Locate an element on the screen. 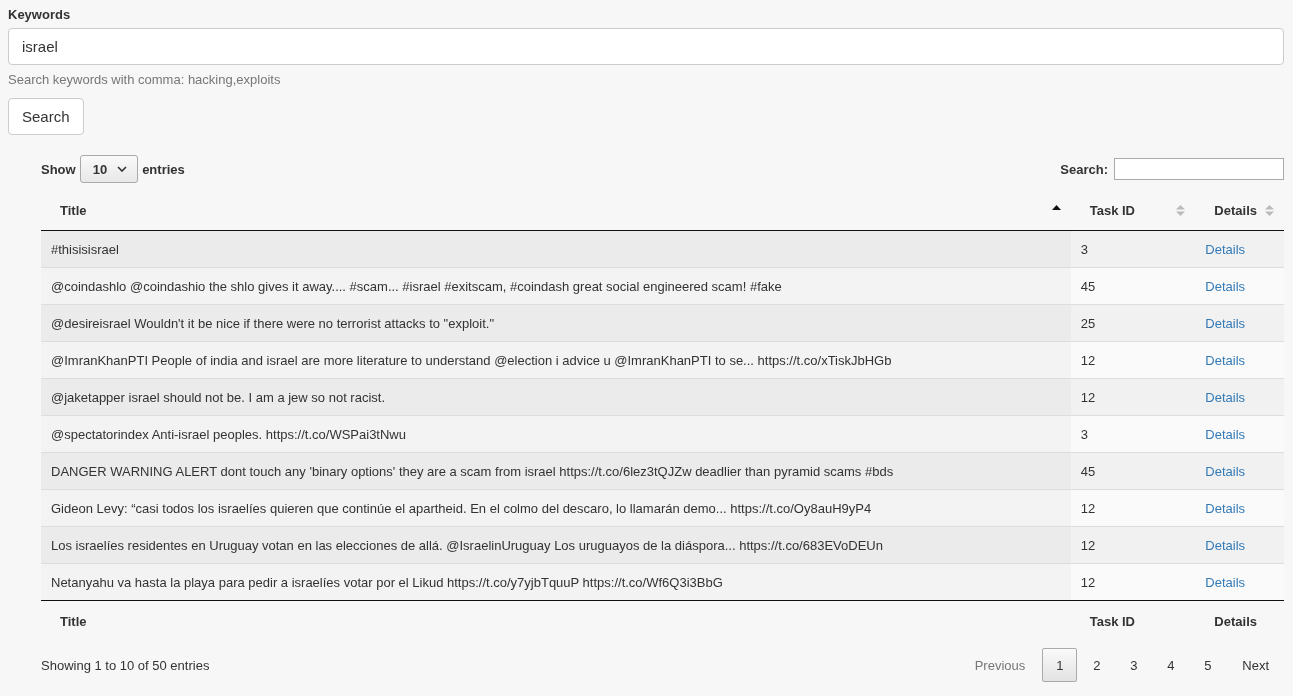 The image size is (1293, 696). table-cell: Gideon Levy: “casi todos los israelíes quieren que continúe el apartheid. En el colmo del descaro, lo llamarán demo... https://t.co/Oy8auH9yP4 is located at coordinates (556, 508).